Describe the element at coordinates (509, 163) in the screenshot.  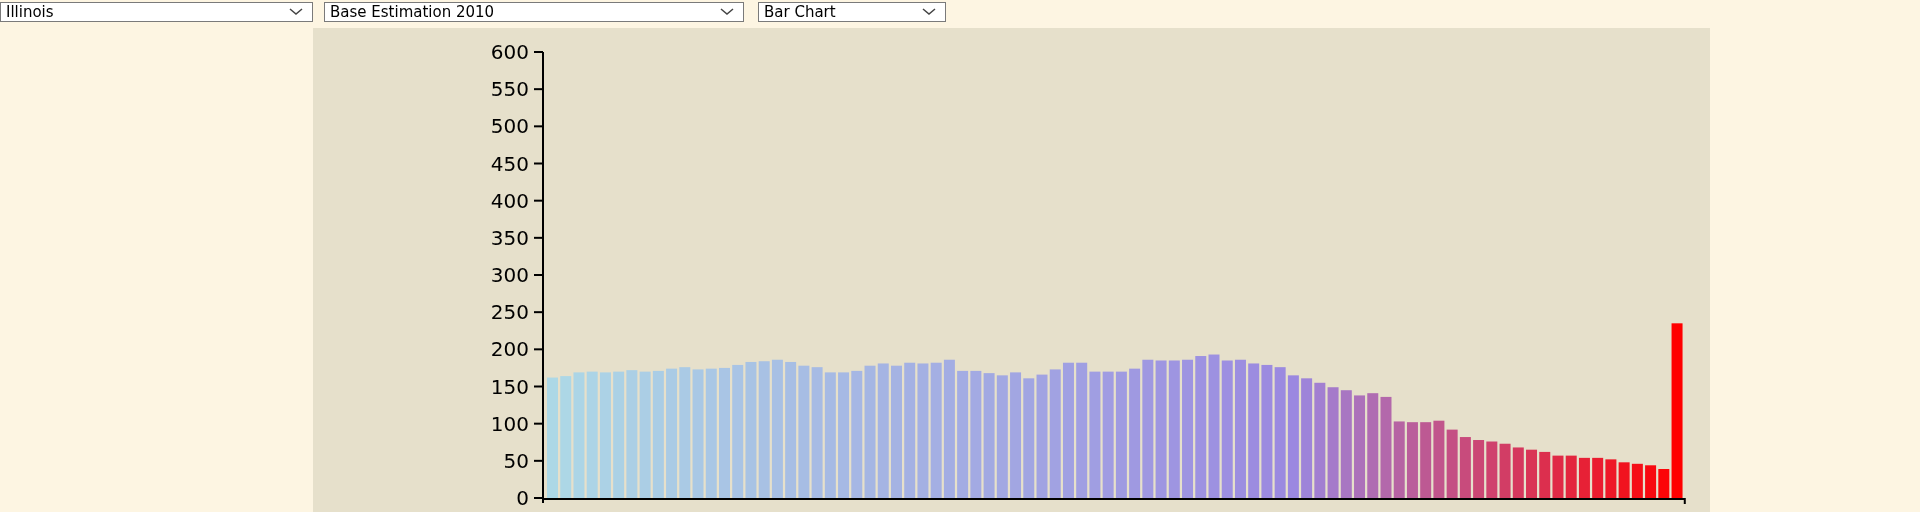
I see `y-tick-label: 450` at that location.